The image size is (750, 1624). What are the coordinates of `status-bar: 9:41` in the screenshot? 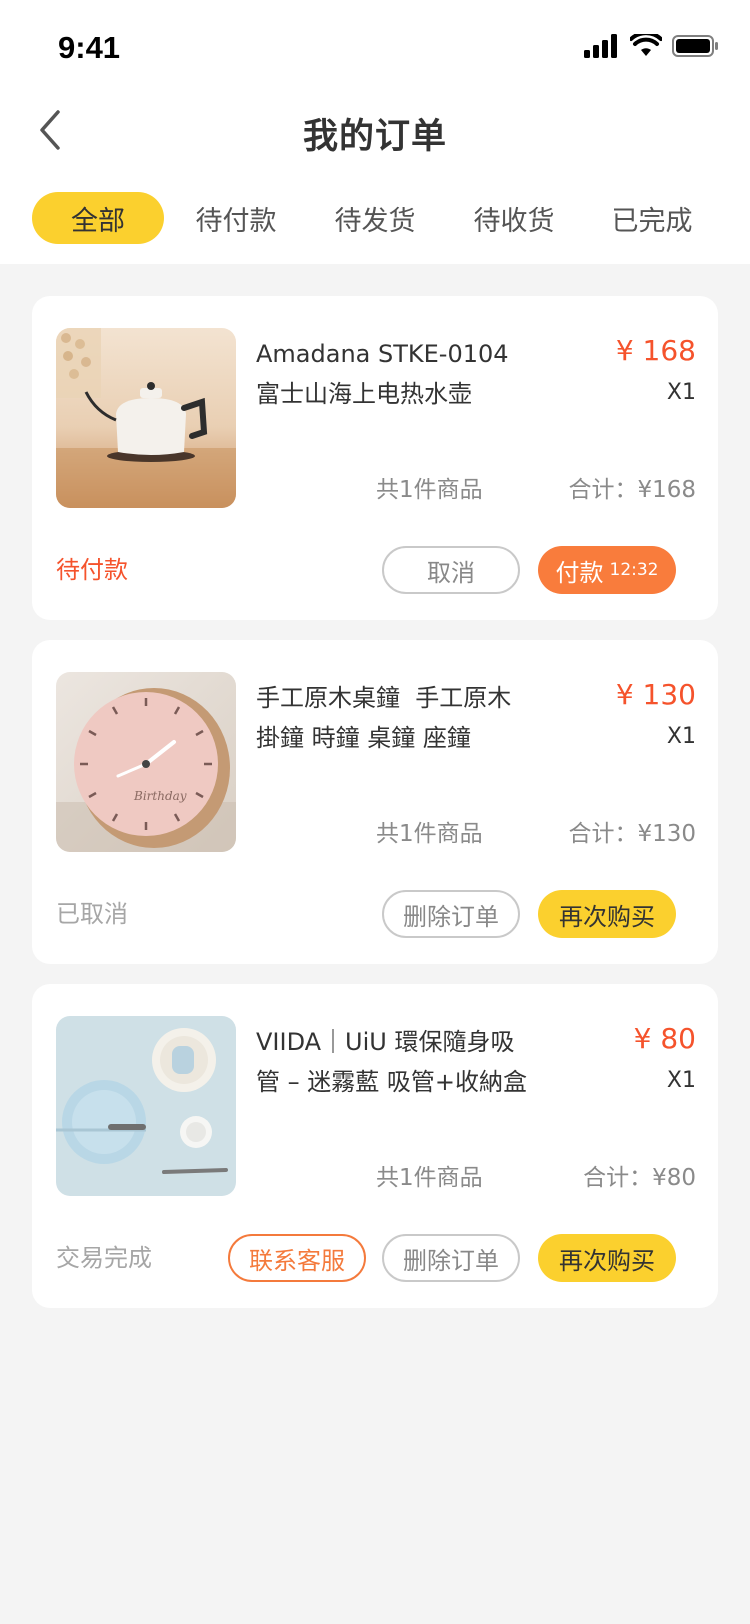 It's located at (375, 45).